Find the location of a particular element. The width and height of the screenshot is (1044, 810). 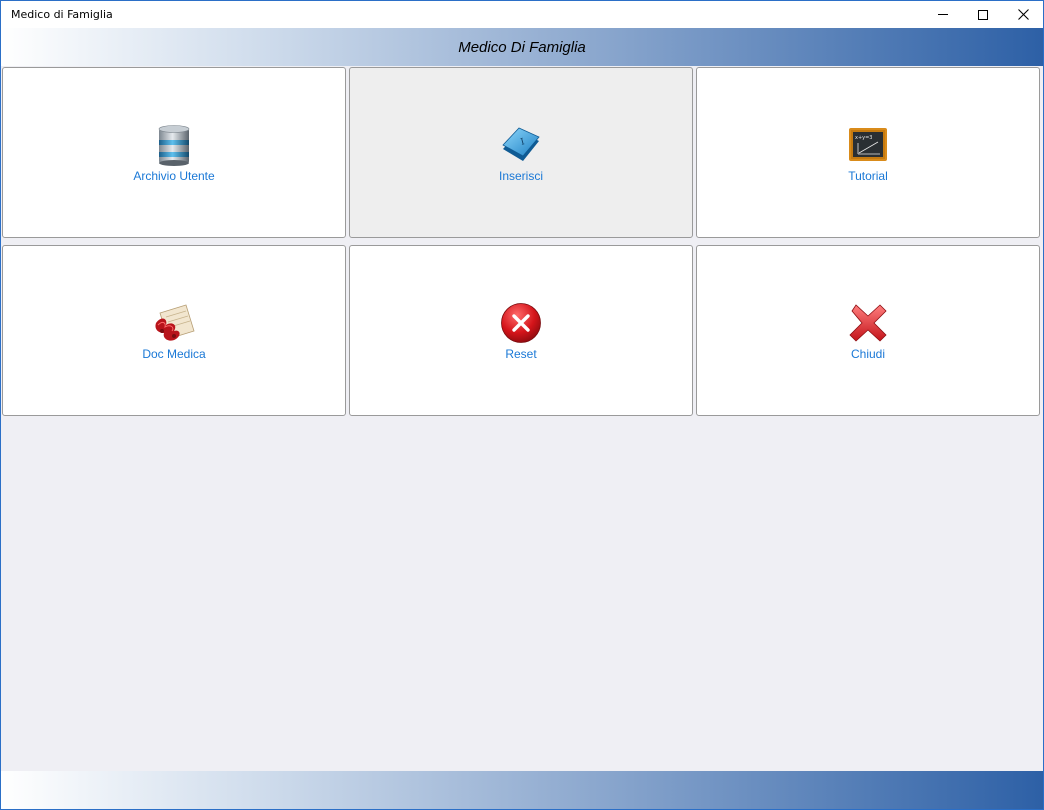

minimize-button is located at coordinates (943, 14).